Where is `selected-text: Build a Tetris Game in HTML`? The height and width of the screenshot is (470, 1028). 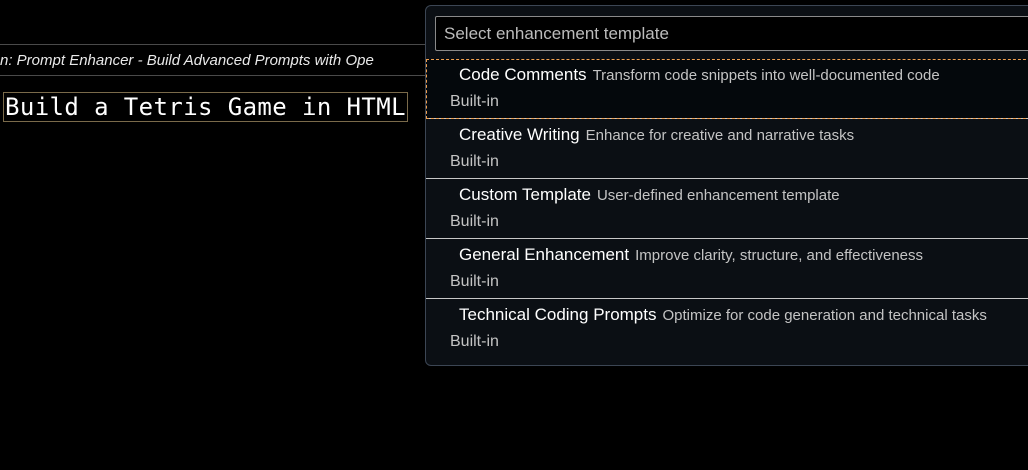
selected-text: Build a Tetris Game in HTML is located at coordinates (205, 107).